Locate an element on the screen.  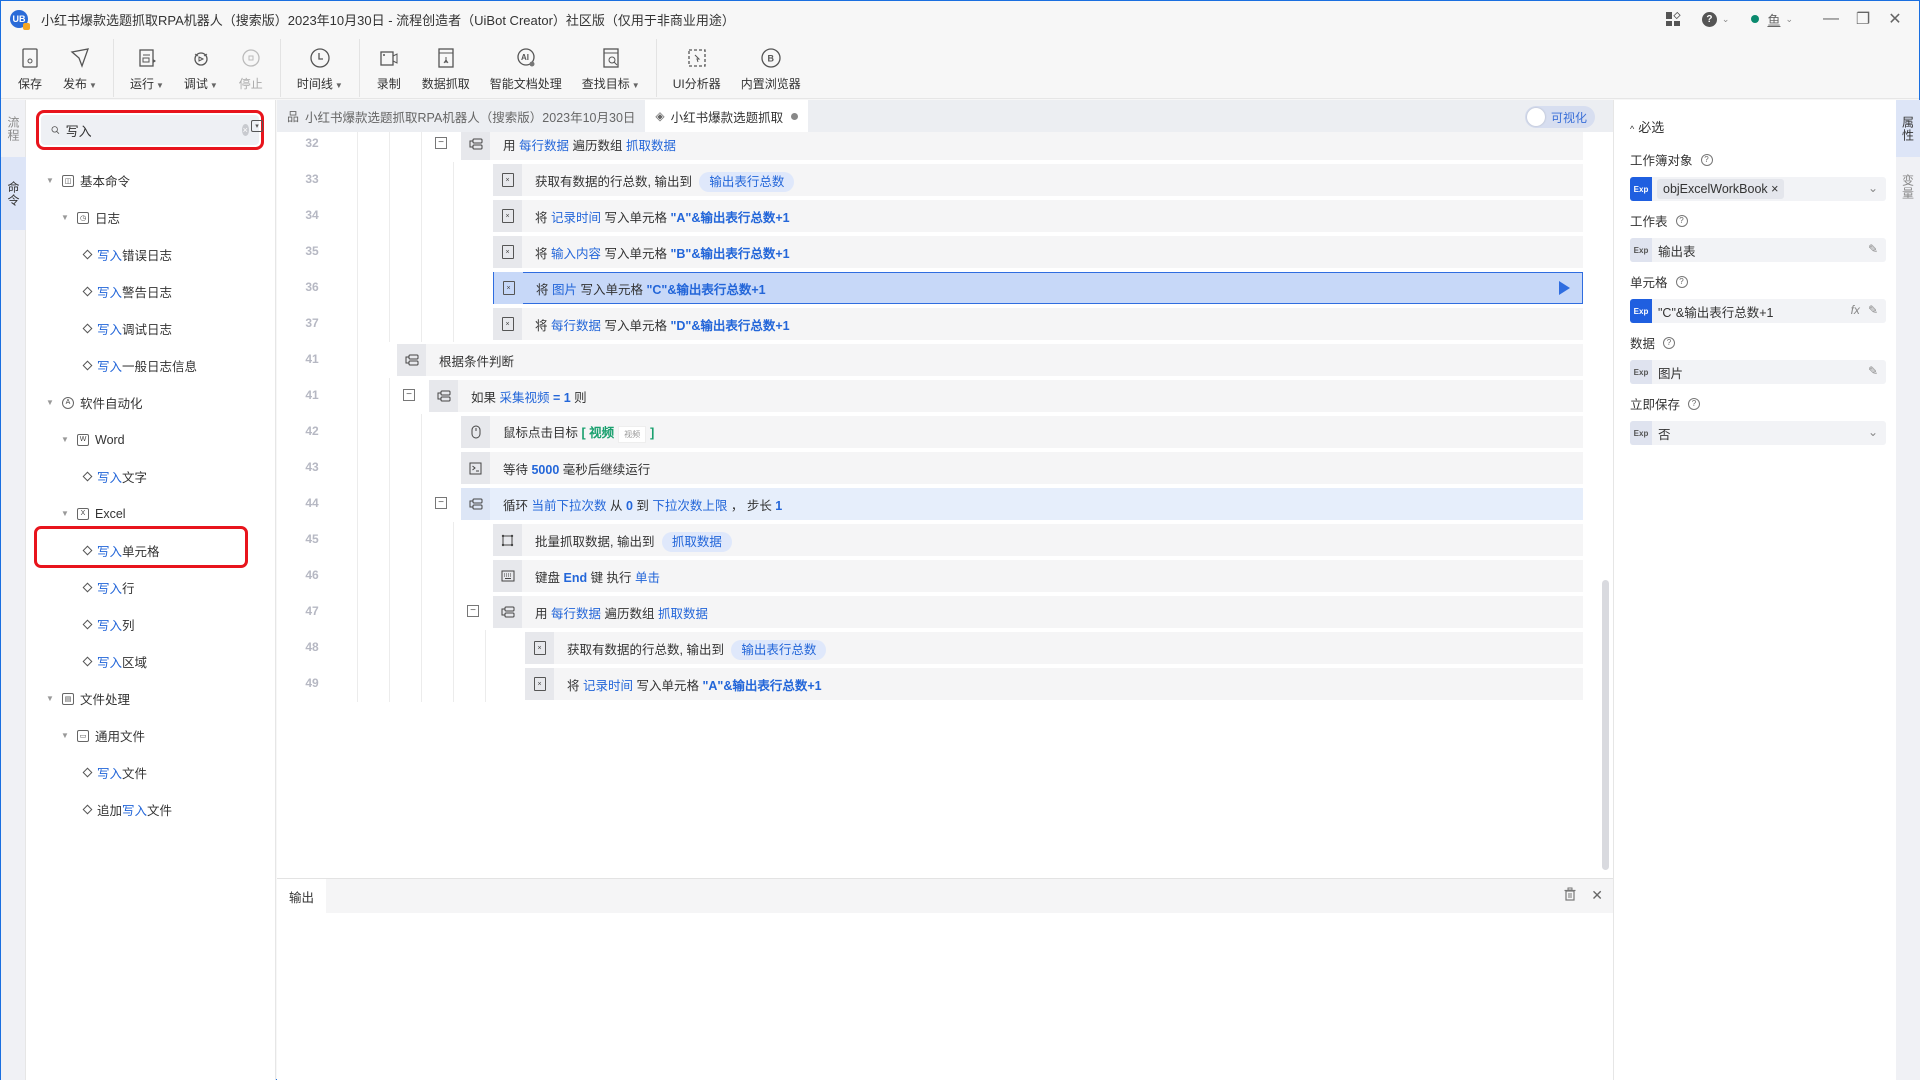
code-row: 41 − 如果 采集视频 = 1 则 is located at coordinates (945, 396).